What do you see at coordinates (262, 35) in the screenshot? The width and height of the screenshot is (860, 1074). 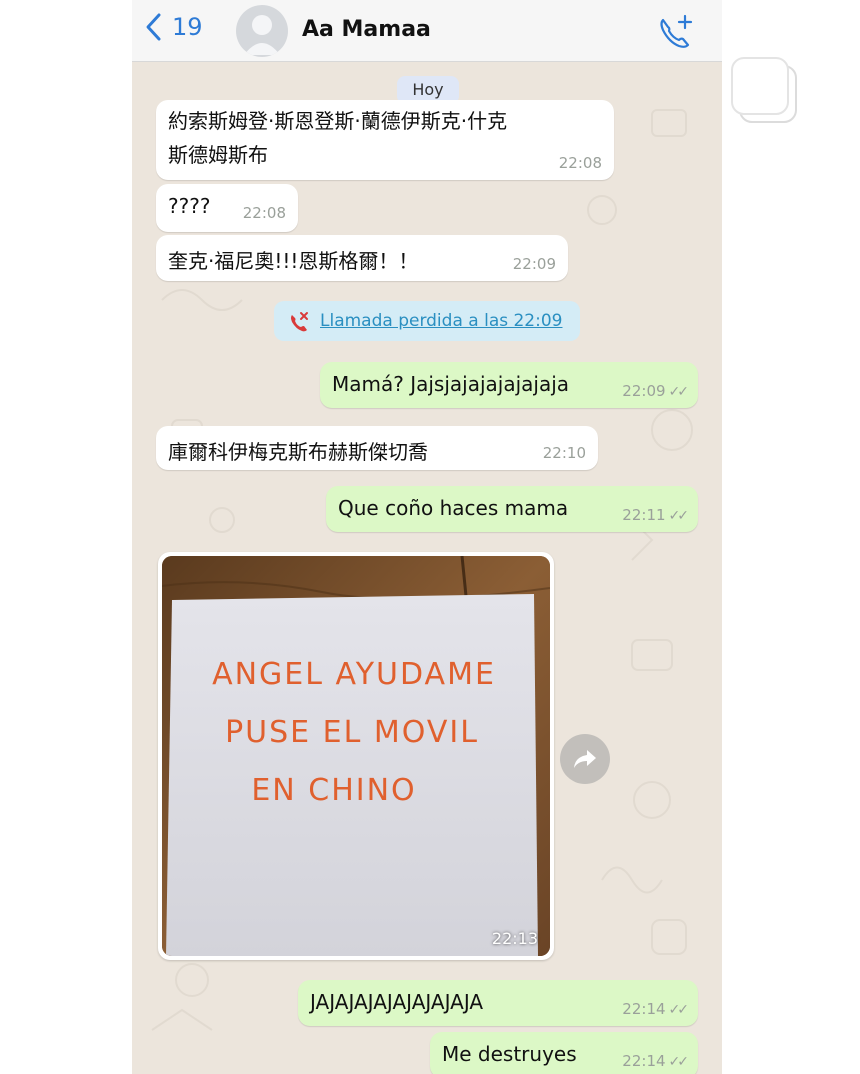 I see `default-avatar-icon` at bounding box center [262, 35].